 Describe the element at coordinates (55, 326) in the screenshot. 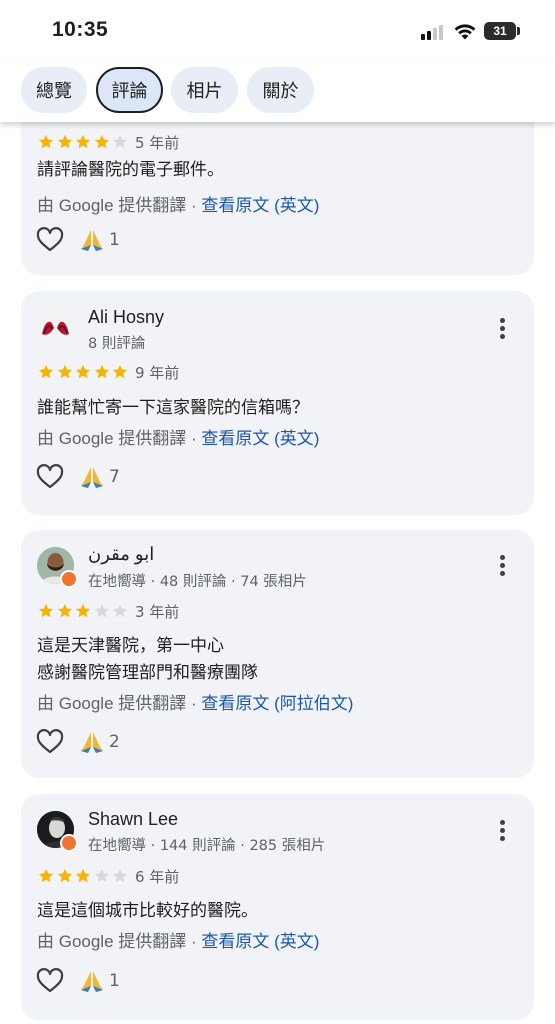

I see `avatar` at that location.